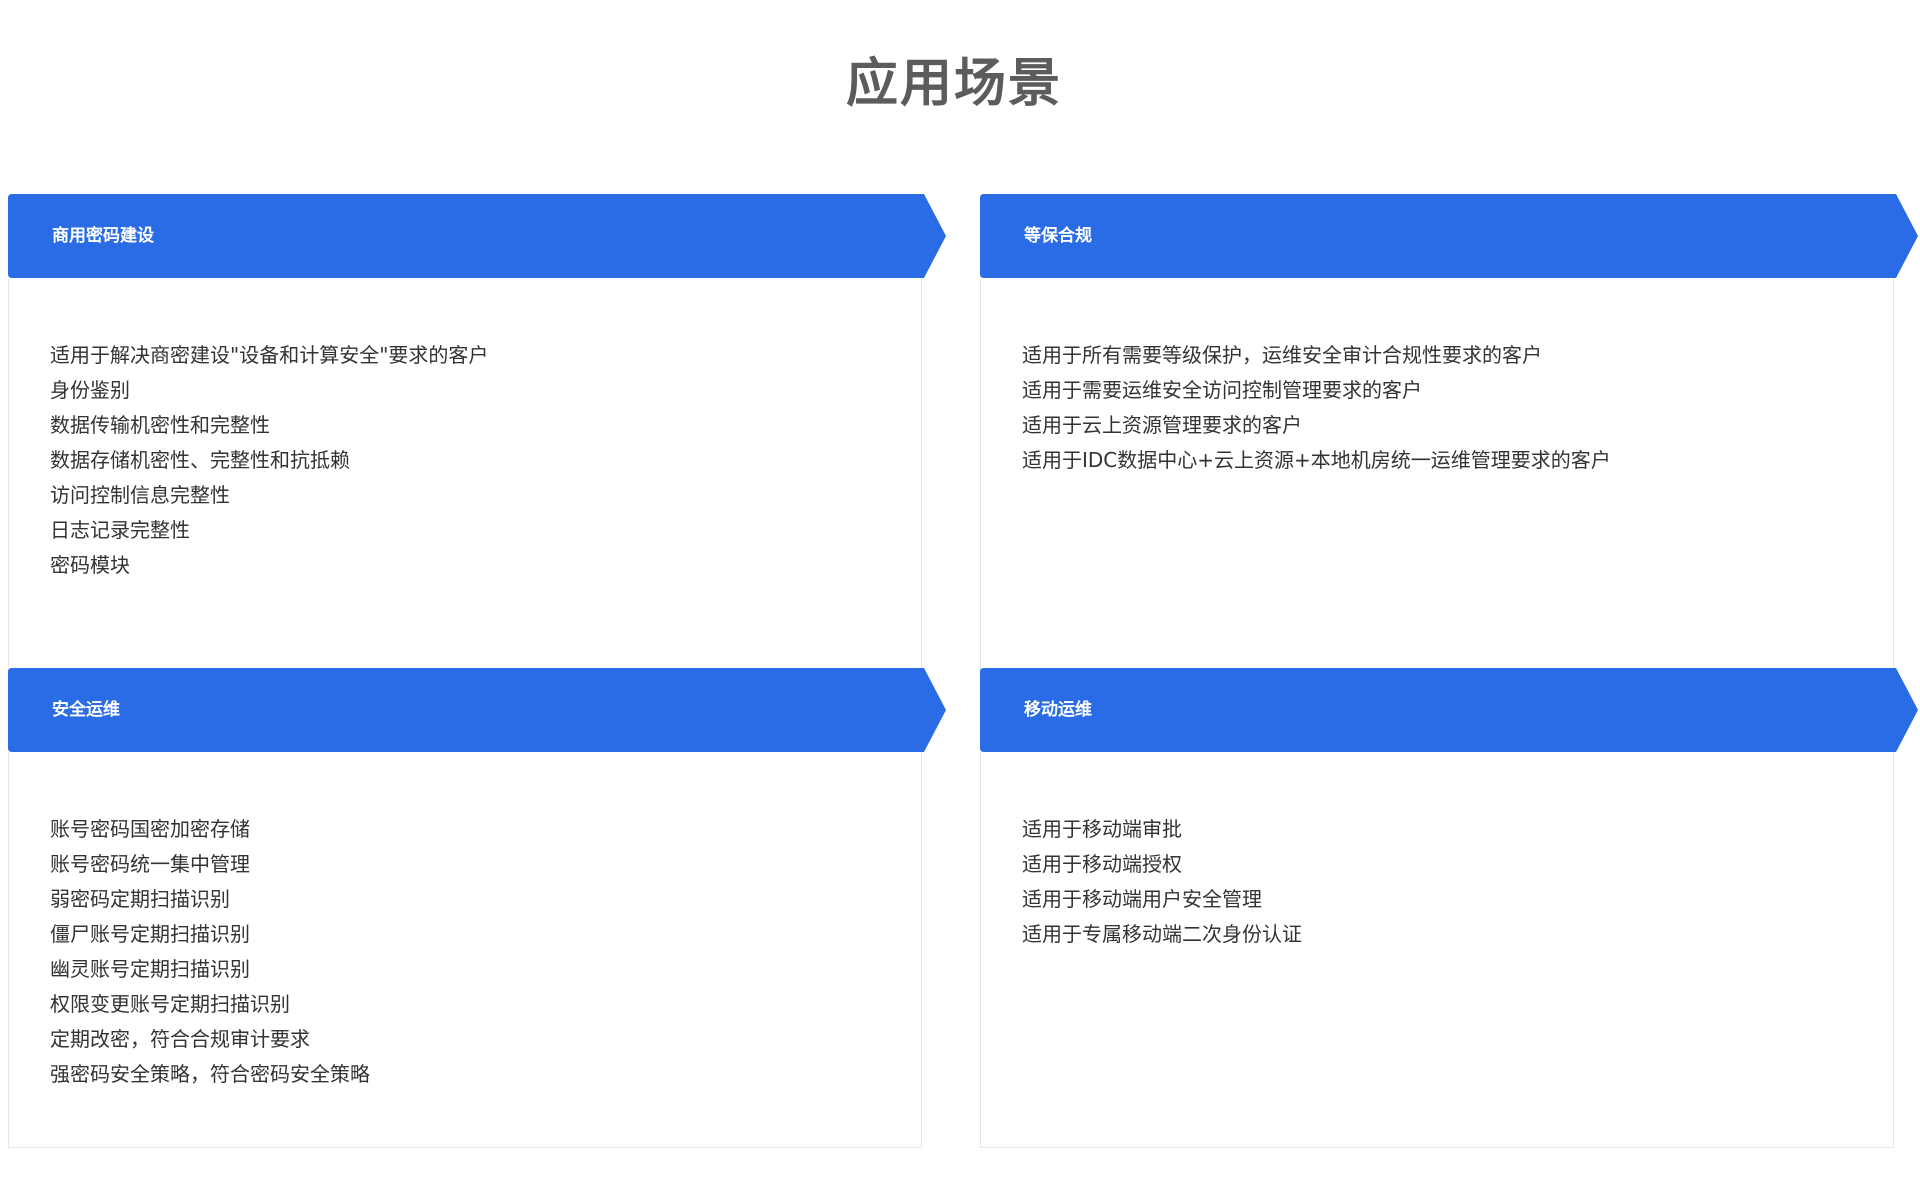 The height and width of the screenshot is (1200, 1920). What do you see at coordinates (86, 710) in the screenshot?
I see `card-title: 安全运维` at bounding box center [86, 710].